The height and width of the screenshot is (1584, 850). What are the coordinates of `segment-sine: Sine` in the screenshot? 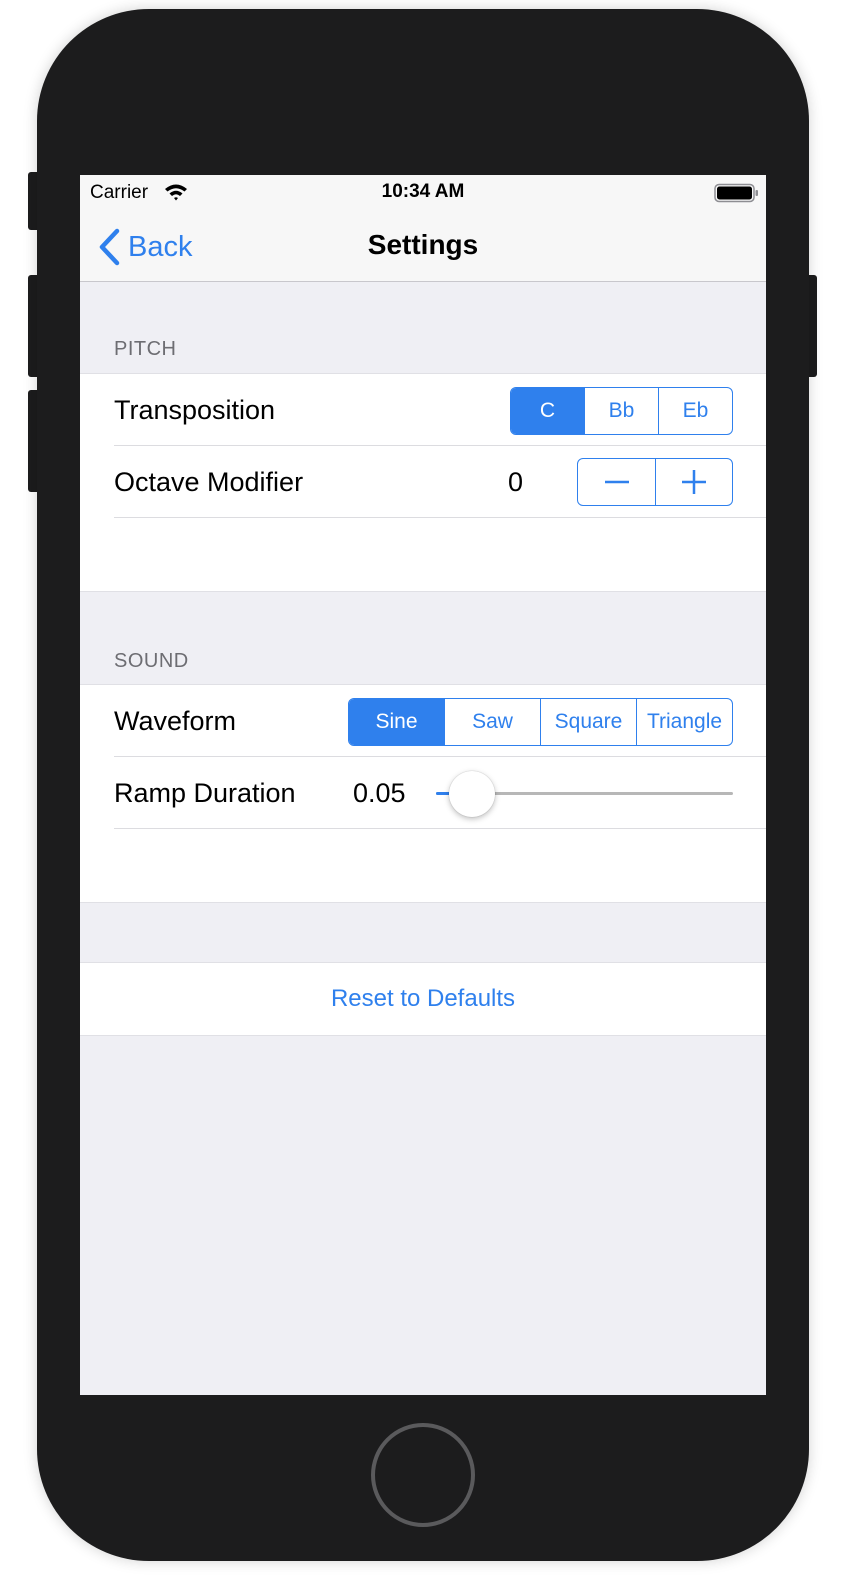 It's located at (396, 722).